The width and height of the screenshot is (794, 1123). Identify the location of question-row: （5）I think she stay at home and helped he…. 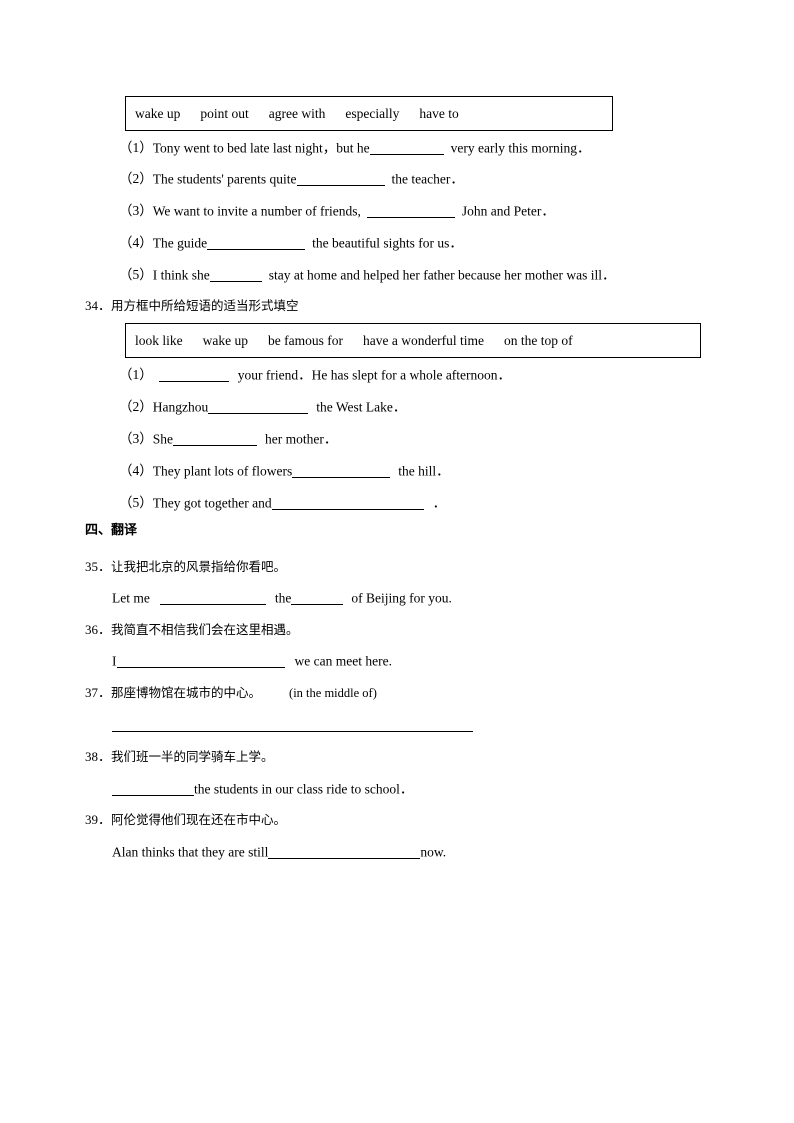
(367, 275).